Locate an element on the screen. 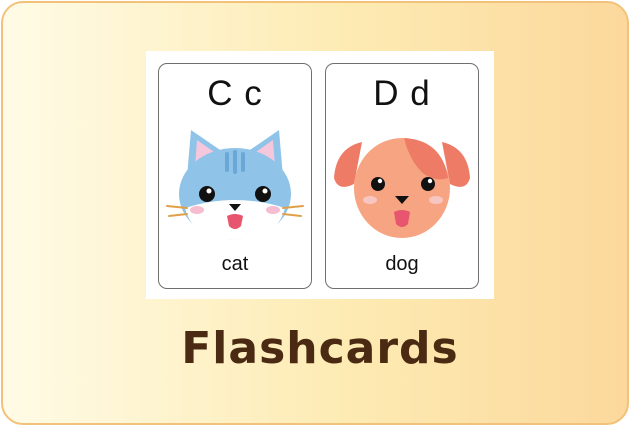 Image resolution: width=634 pixels, height=430 pixels. card-word: cat is located at coordinates (235, 264).